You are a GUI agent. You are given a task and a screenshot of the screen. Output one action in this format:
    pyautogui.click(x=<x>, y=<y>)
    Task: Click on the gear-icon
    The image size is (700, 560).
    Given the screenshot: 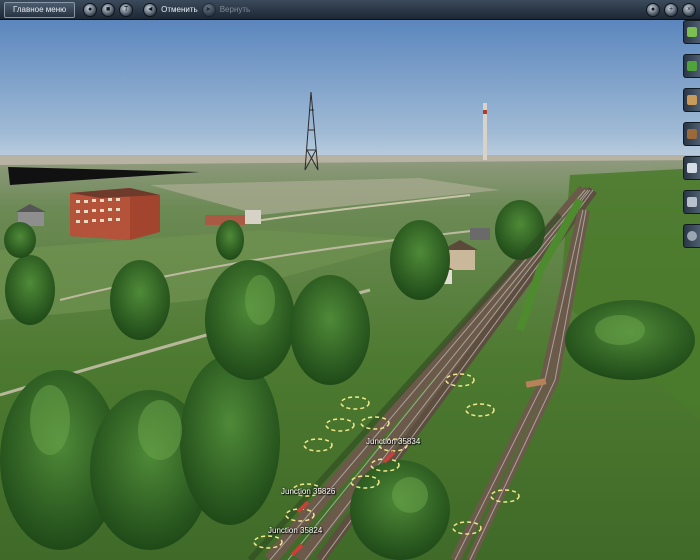 What is the action you would take?
    pyautogui.click(x=692, y=236)
    